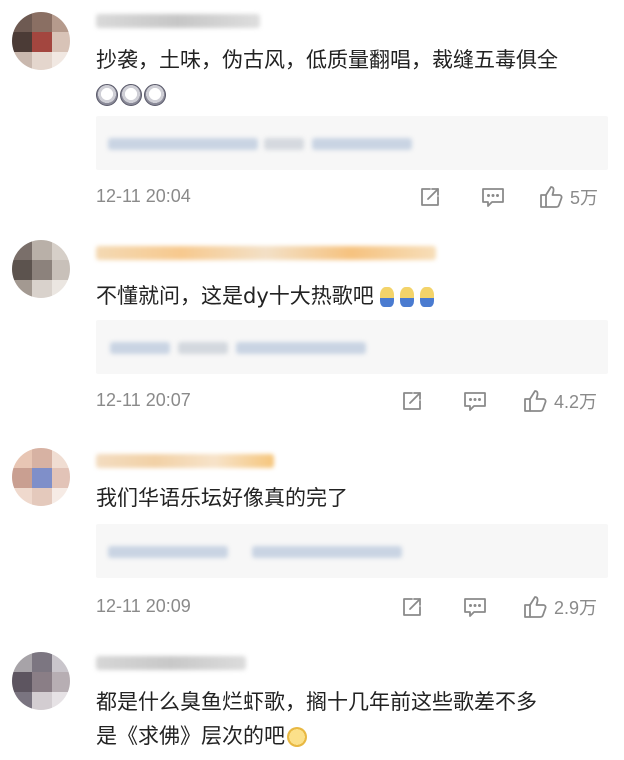  Describe the element at coordinates (352, 401) in the screenshot. I see `comment-meta: 12-11 20:07 4.2万` at that location.